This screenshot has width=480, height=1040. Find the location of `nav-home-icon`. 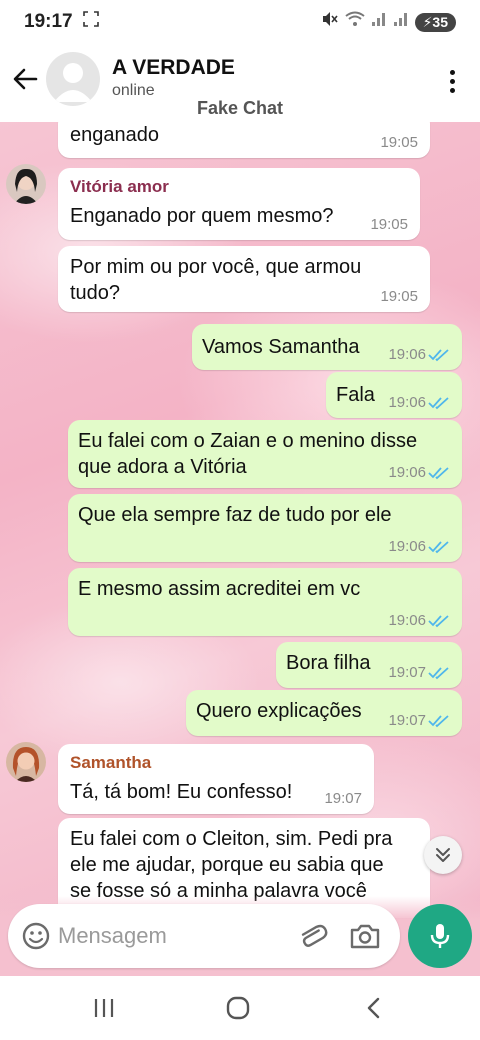

nav-home-icon is located at coordinates (238, 1008).